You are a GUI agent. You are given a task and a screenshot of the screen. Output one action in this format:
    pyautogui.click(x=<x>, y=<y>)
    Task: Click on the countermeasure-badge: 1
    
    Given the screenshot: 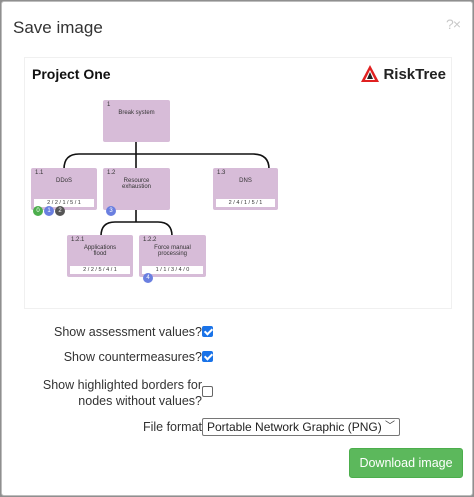 What is the action you would take?
    pyautogui.click(x=49, y=211)
    